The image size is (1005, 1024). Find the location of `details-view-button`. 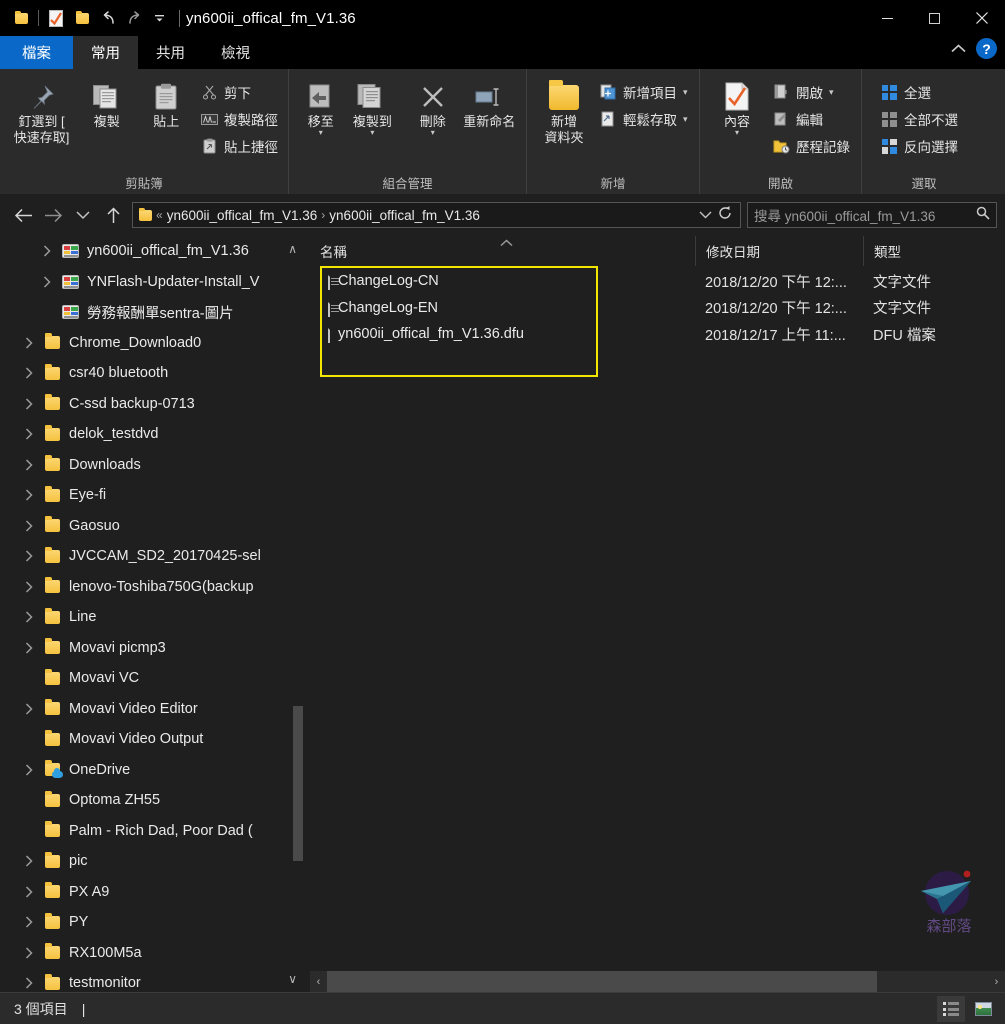

details-view-button is located at coordinates (951, 1009).